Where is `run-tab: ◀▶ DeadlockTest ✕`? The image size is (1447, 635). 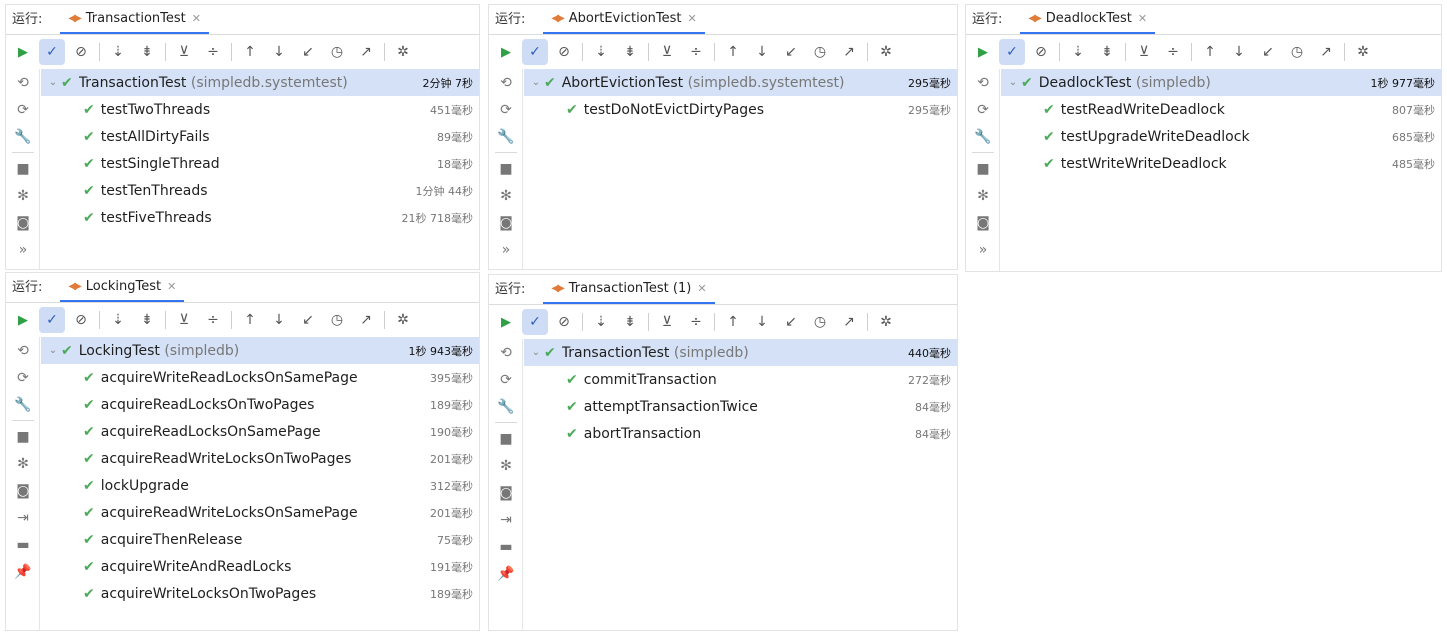 run-tab: ◀▶ DeadlockTest ✕ is located at coordinates (1088, 19).